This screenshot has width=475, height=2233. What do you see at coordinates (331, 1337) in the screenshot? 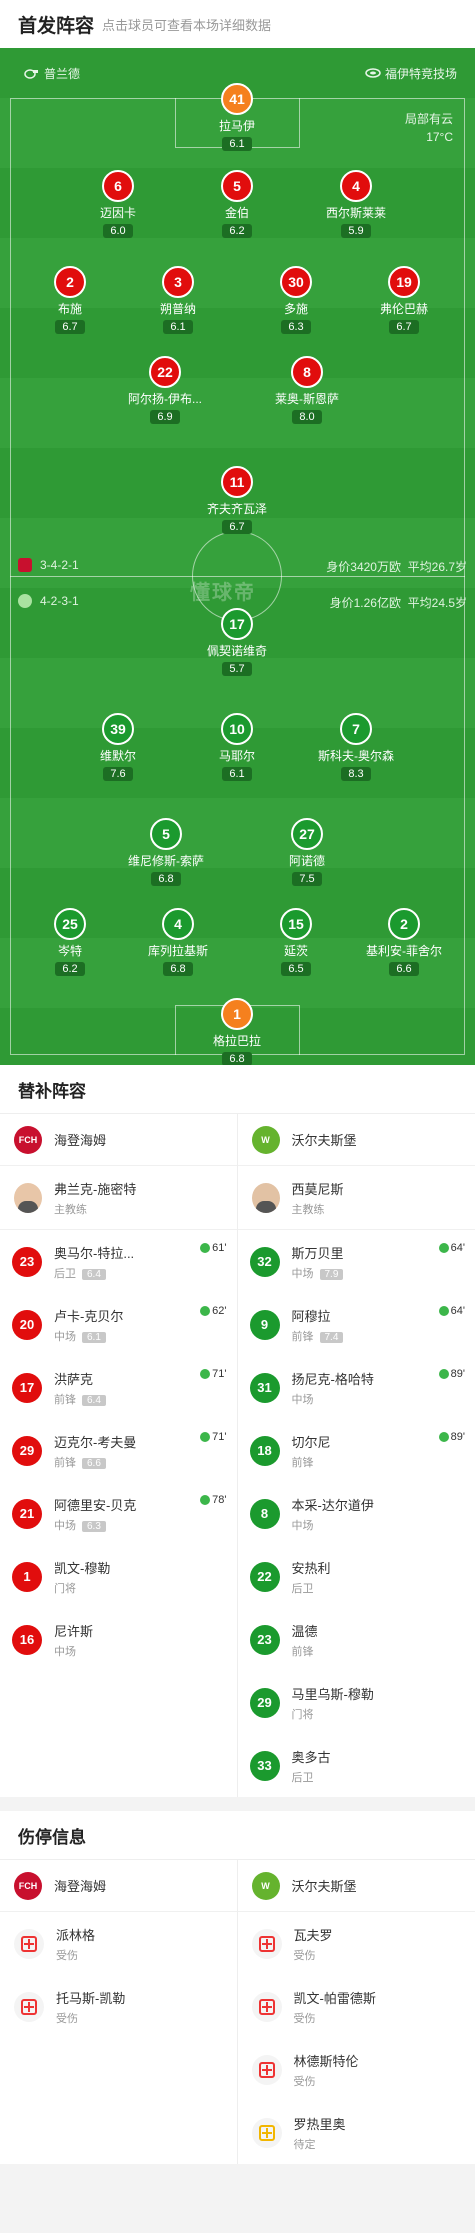
I see `player-rating: 7.4` at bounding box center [331, 1337].